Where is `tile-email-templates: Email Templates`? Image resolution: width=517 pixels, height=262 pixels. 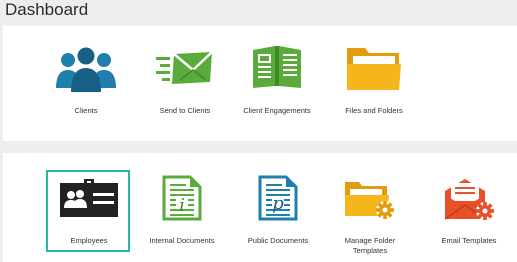
tile-email-templates: Email Templates is located at coordinates (469, 207).